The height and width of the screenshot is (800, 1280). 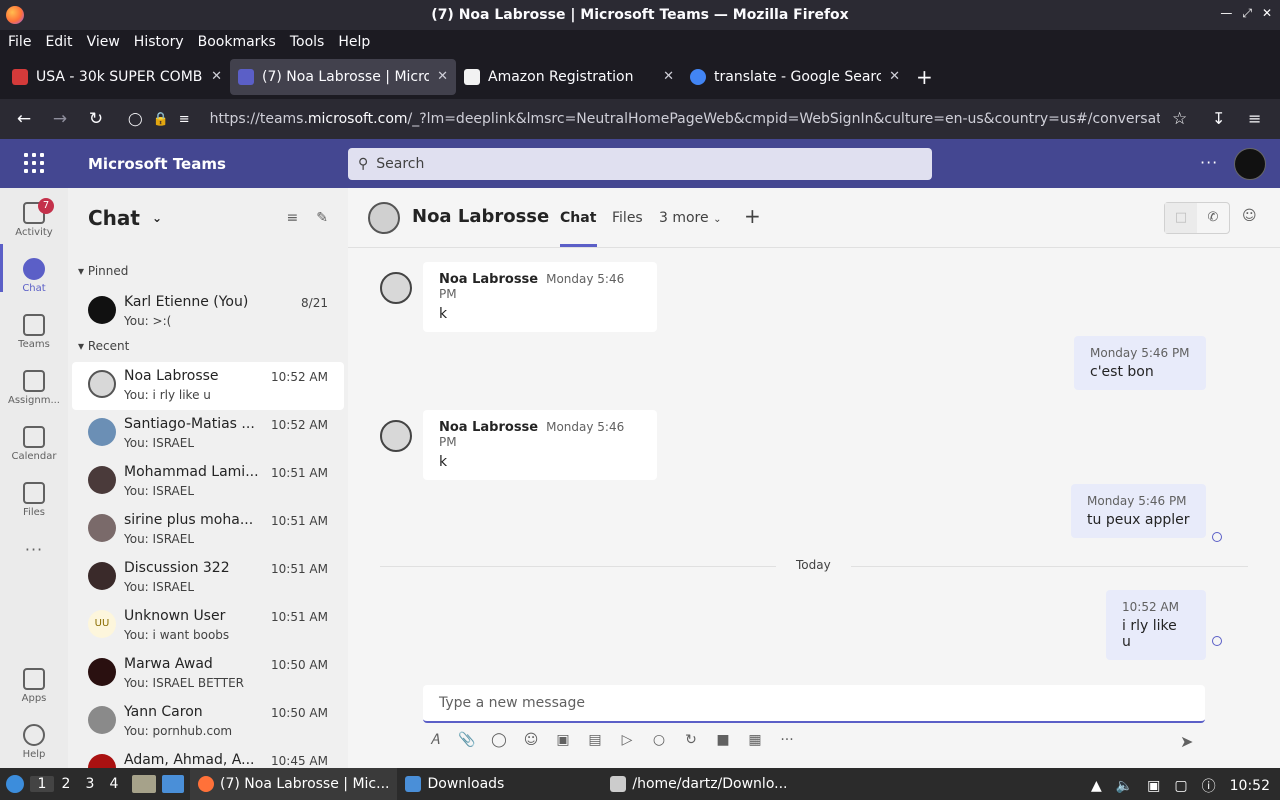 I want to click on minimize-icon: —, so click(x=1226, y=13).